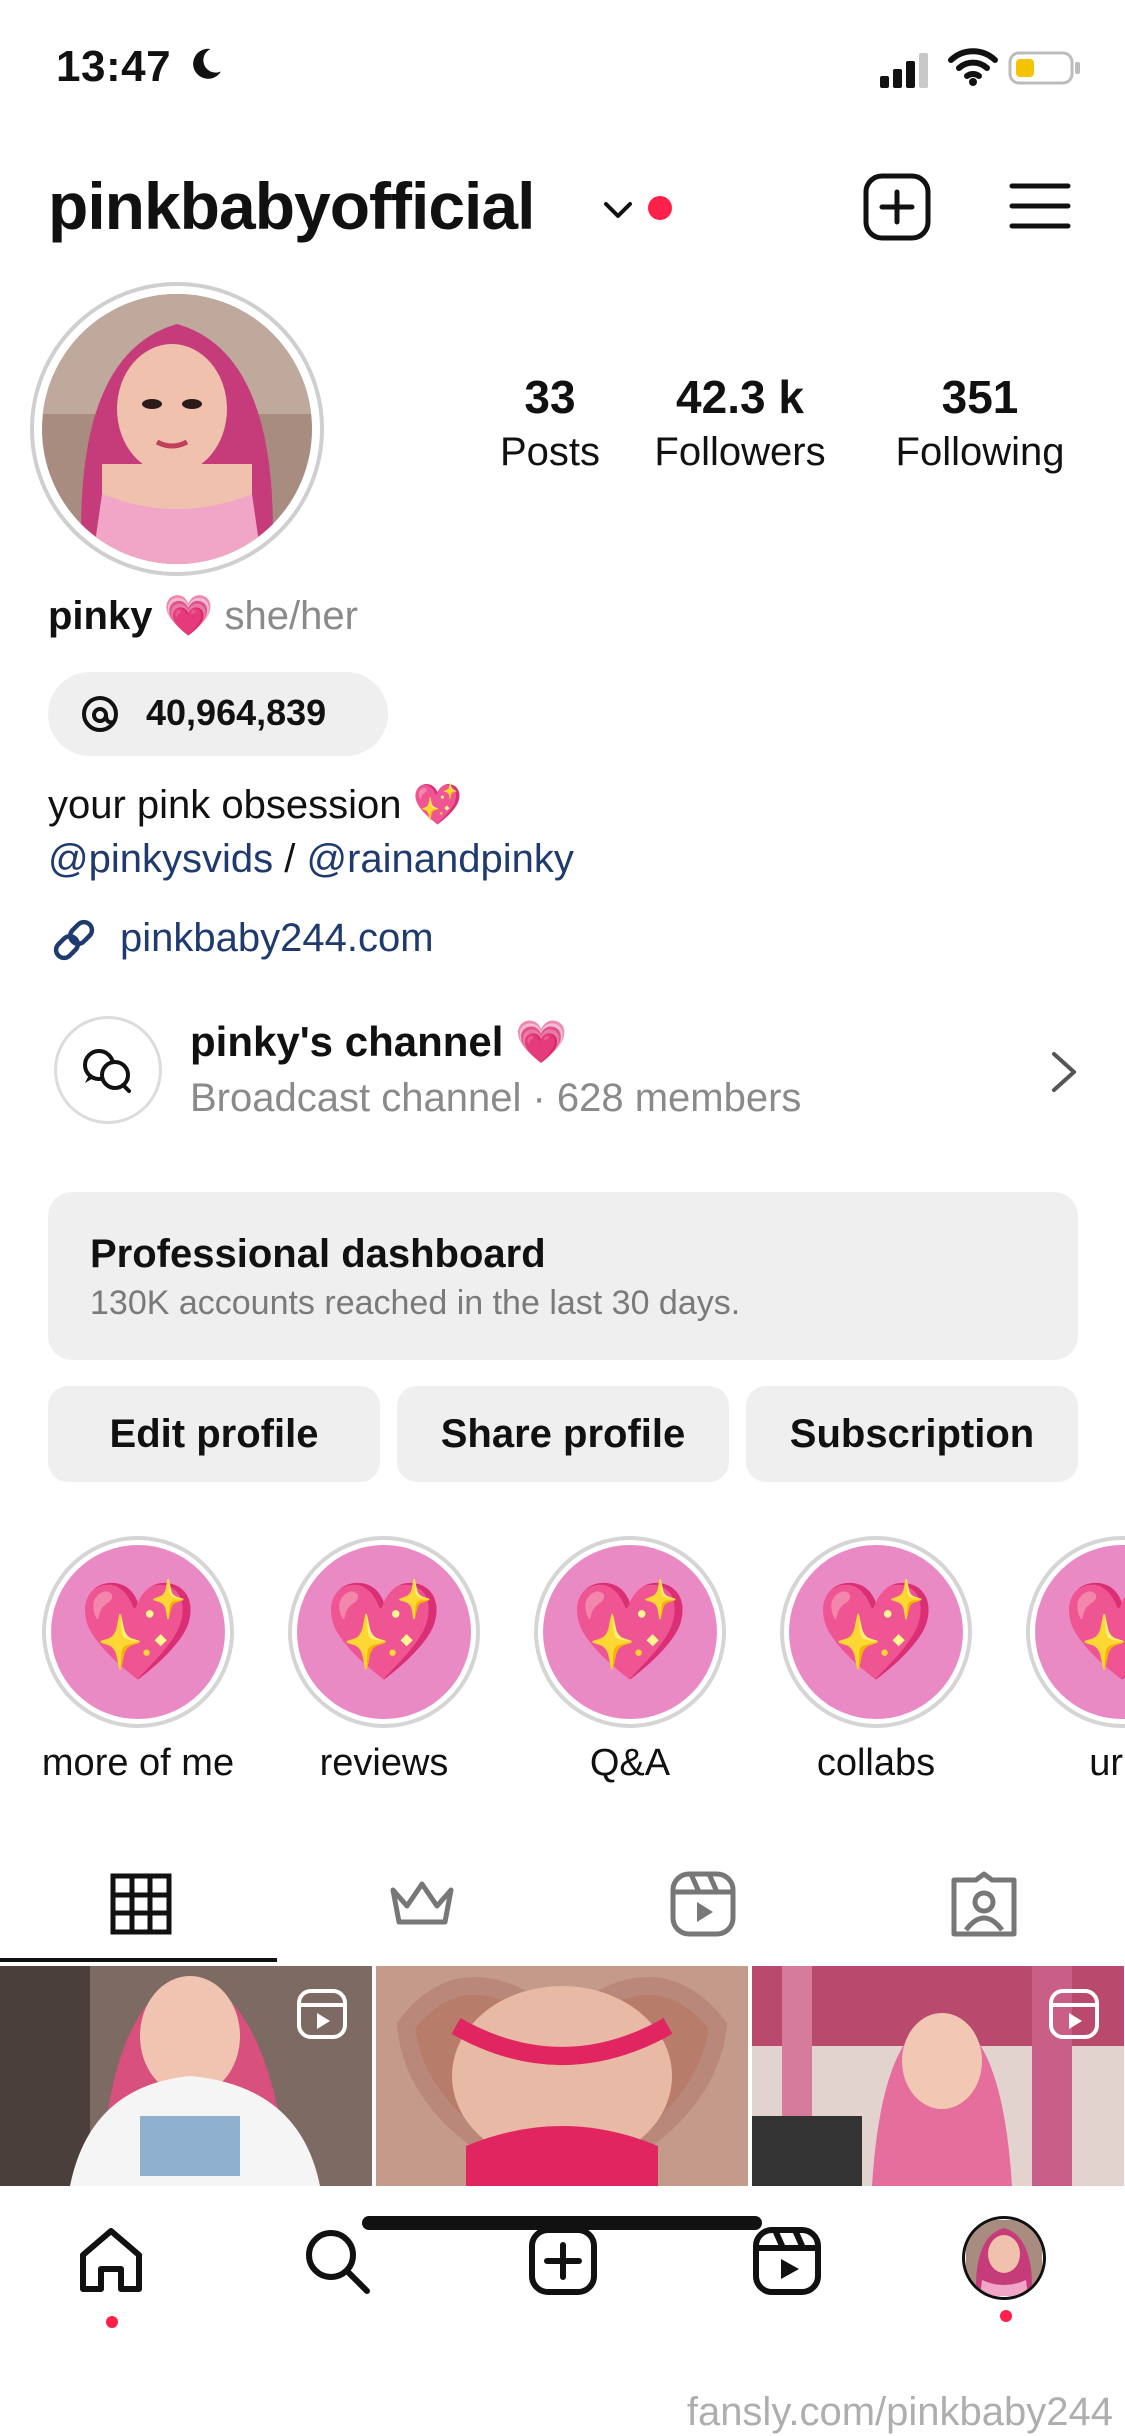  What do you see at coordinates (899, 2412) in the screenshot?
I see `watermark-text: fansly.com/pinkbaby244` at bounding box center [899, 2412].